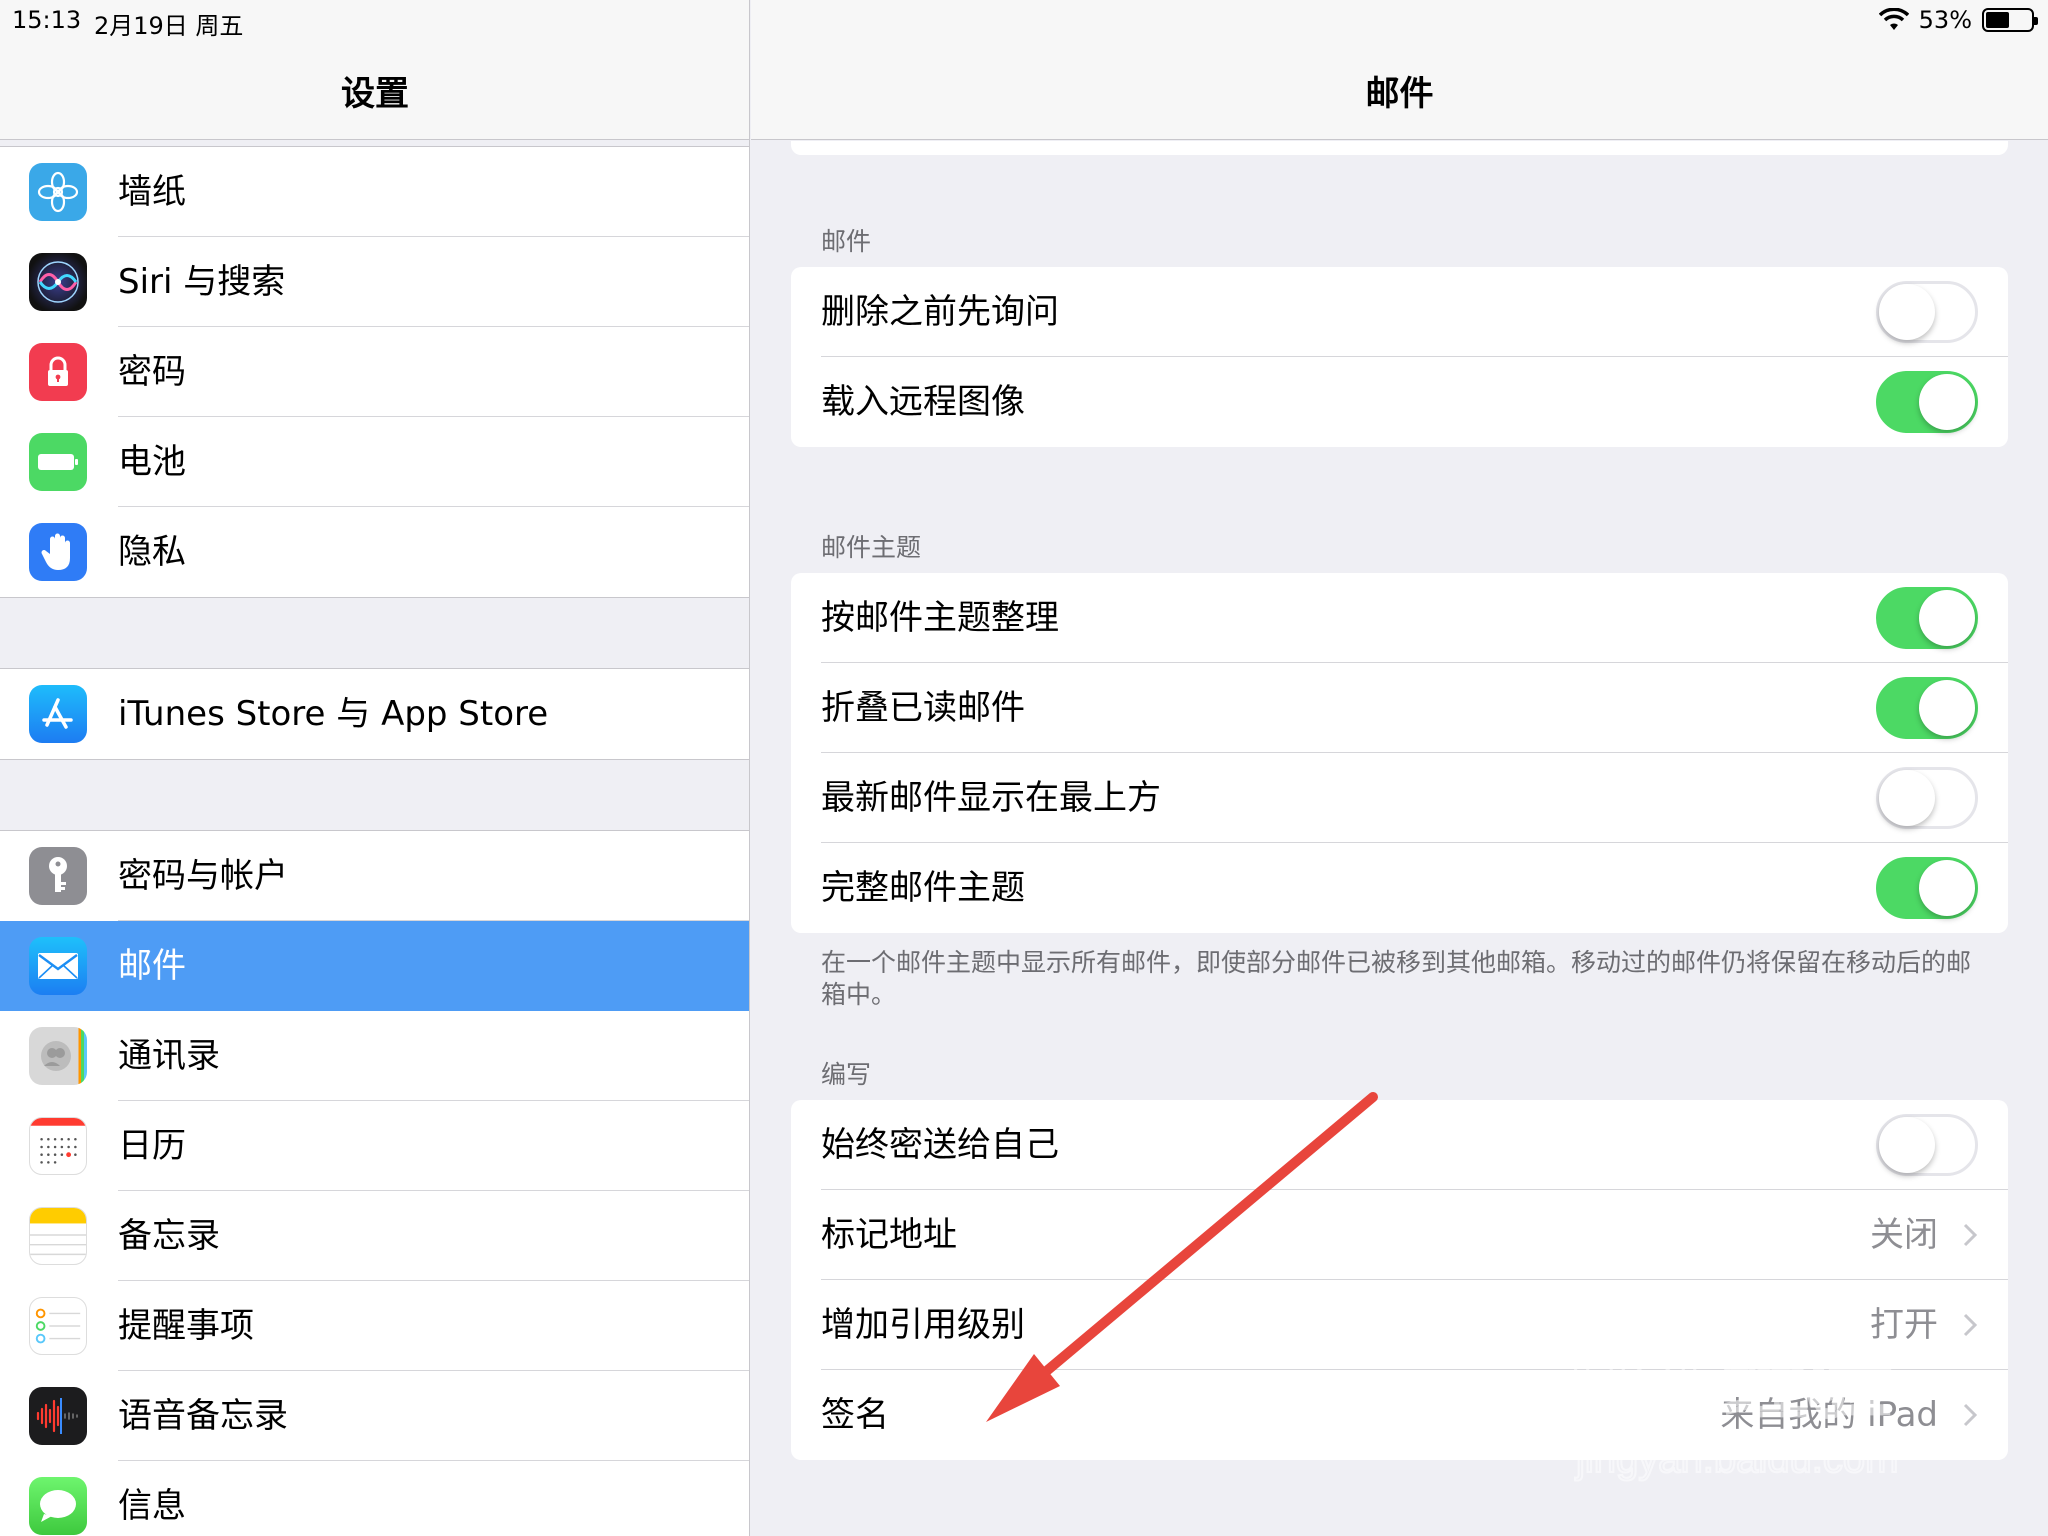 This screenshot has width=2048, height=1536. Describe the element at coordinates (1399, 1325) in the screenshot. I see `increase-quote-level-row: 增加引用级别 打开` at that location.